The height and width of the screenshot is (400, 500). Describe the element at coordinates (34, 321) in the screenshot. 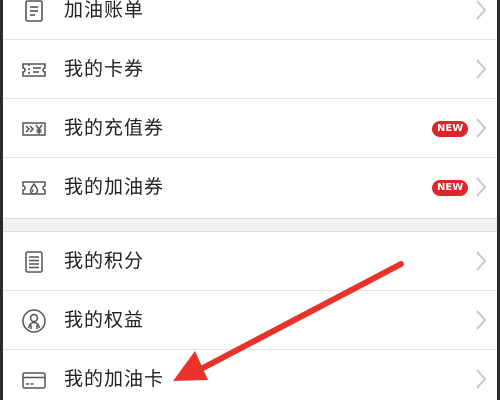

I see `rights-badge-icon` at that location.